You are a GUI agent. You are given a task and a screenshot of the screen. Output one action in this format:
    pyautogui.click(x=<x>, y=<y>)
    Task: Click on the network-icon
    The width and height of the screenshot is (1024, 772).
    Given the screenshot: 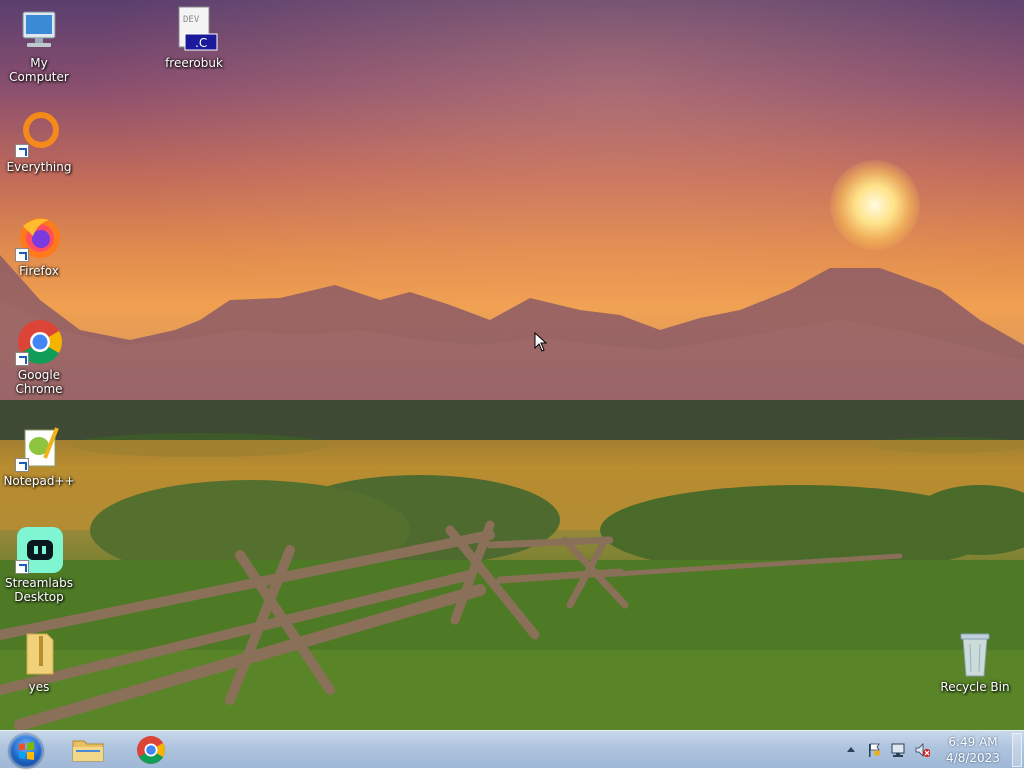 What is the action you would take?
    pyautogui.click(x=898, y=750)
    